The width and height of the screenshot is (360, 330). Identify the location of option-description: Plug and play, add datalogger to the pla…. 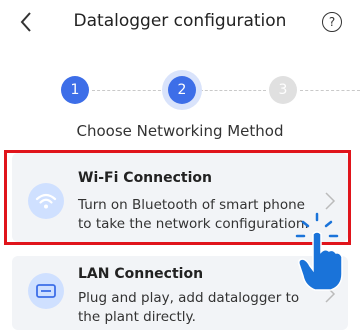
(189, 307).